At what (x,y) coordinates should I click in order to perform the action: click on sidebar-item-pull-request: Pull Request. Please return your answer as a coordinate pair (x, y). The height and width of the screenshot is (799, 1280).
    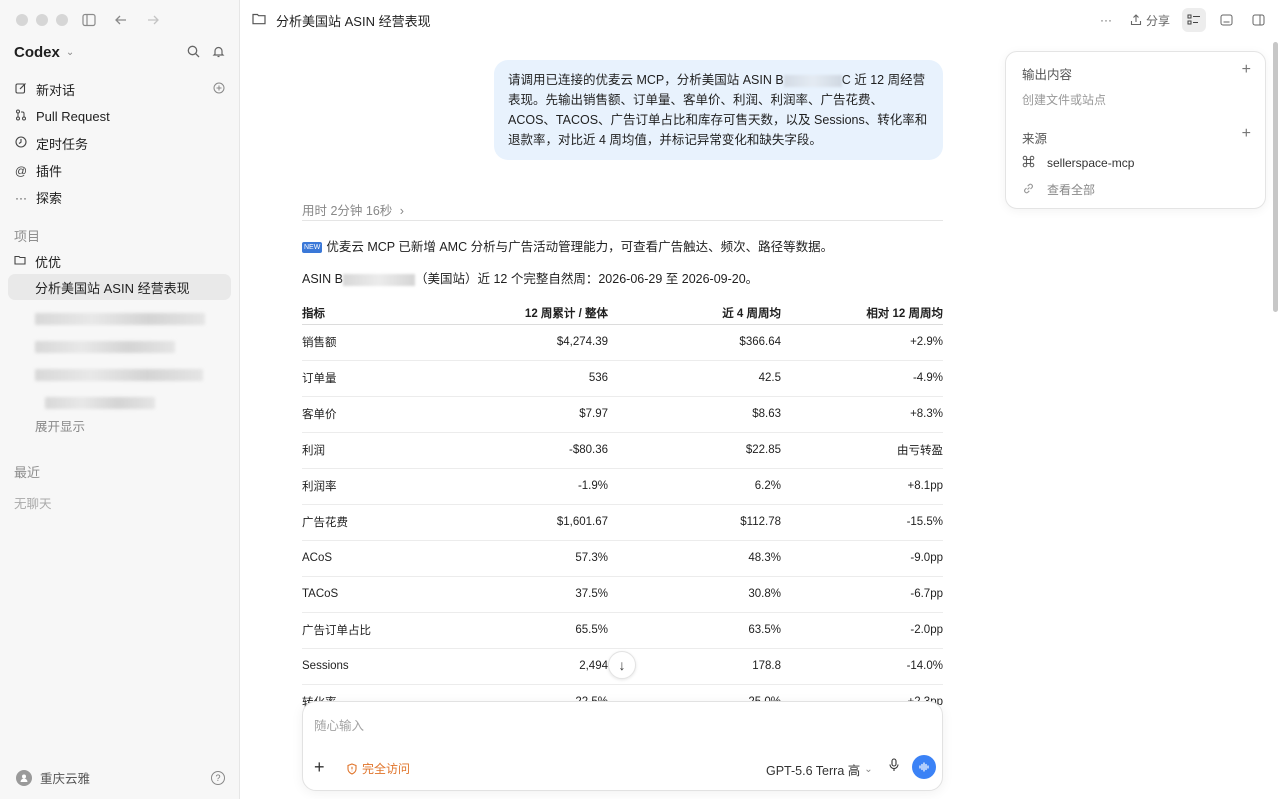
    Looking at the image, I should click on (119, 116).